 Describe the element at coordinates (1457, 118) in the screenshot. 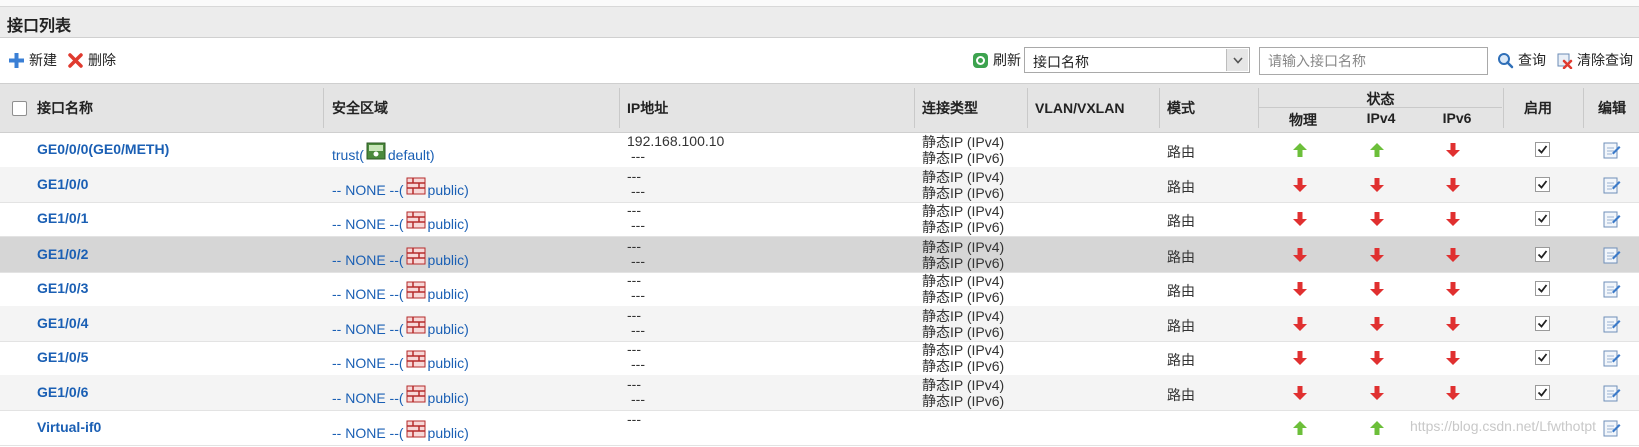

I see `header-ipv6: IPv6` at that location.